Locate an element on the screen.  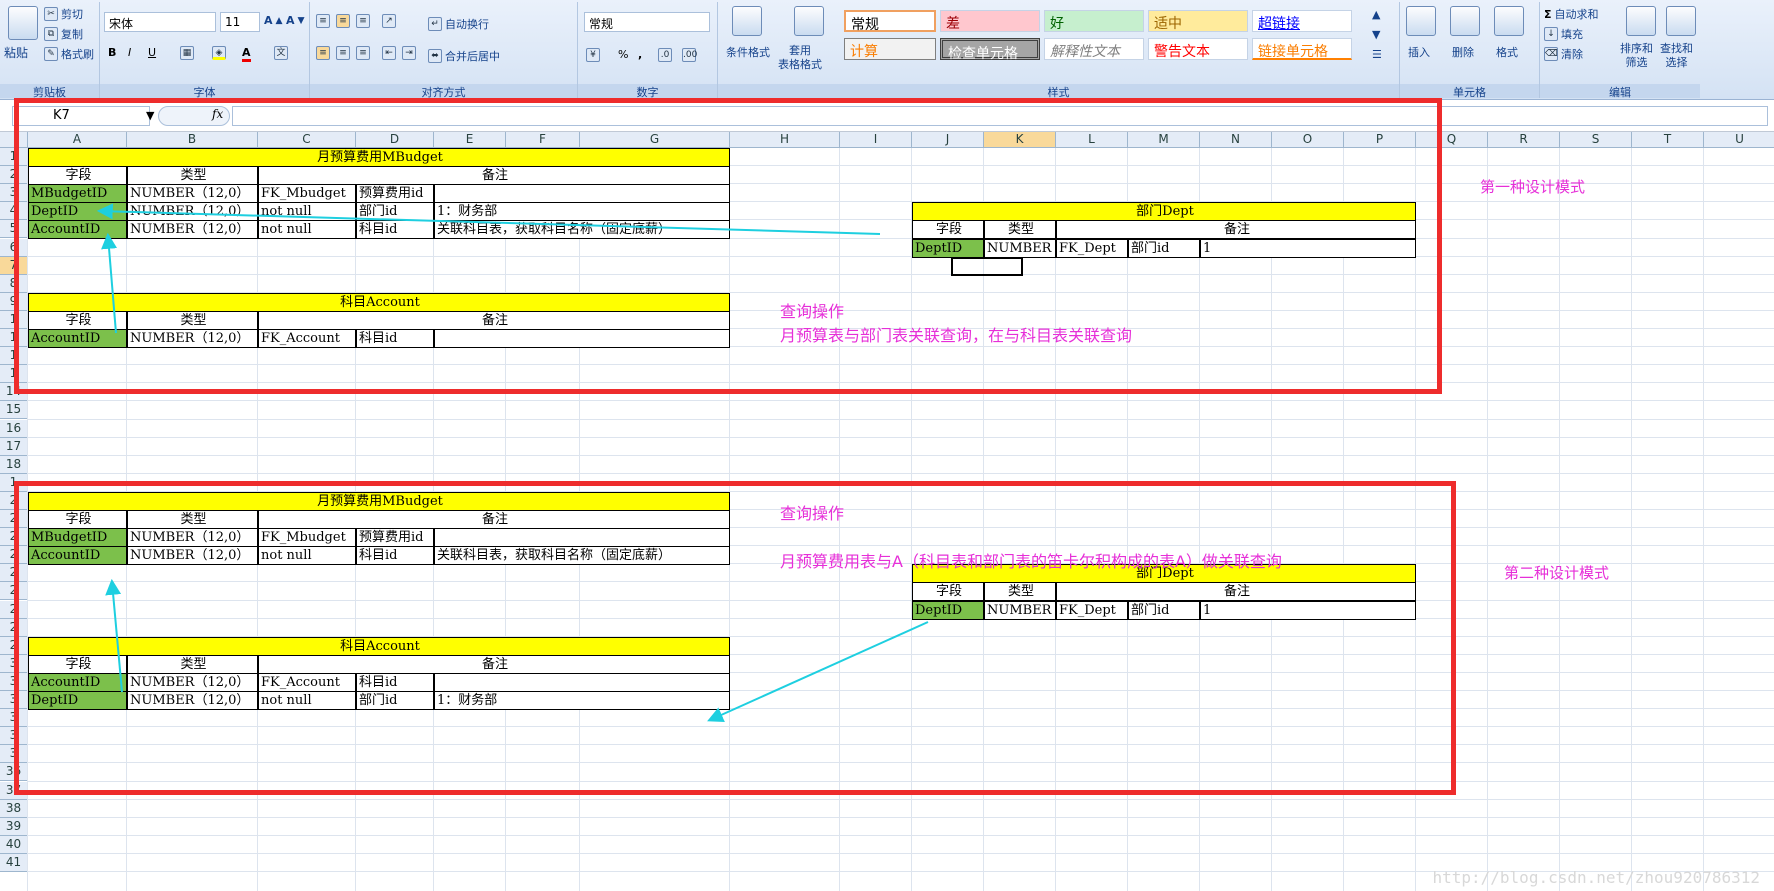
watermark: http://blog.csdn.net/zhou920786312 is located at coordinates (1596, 877).